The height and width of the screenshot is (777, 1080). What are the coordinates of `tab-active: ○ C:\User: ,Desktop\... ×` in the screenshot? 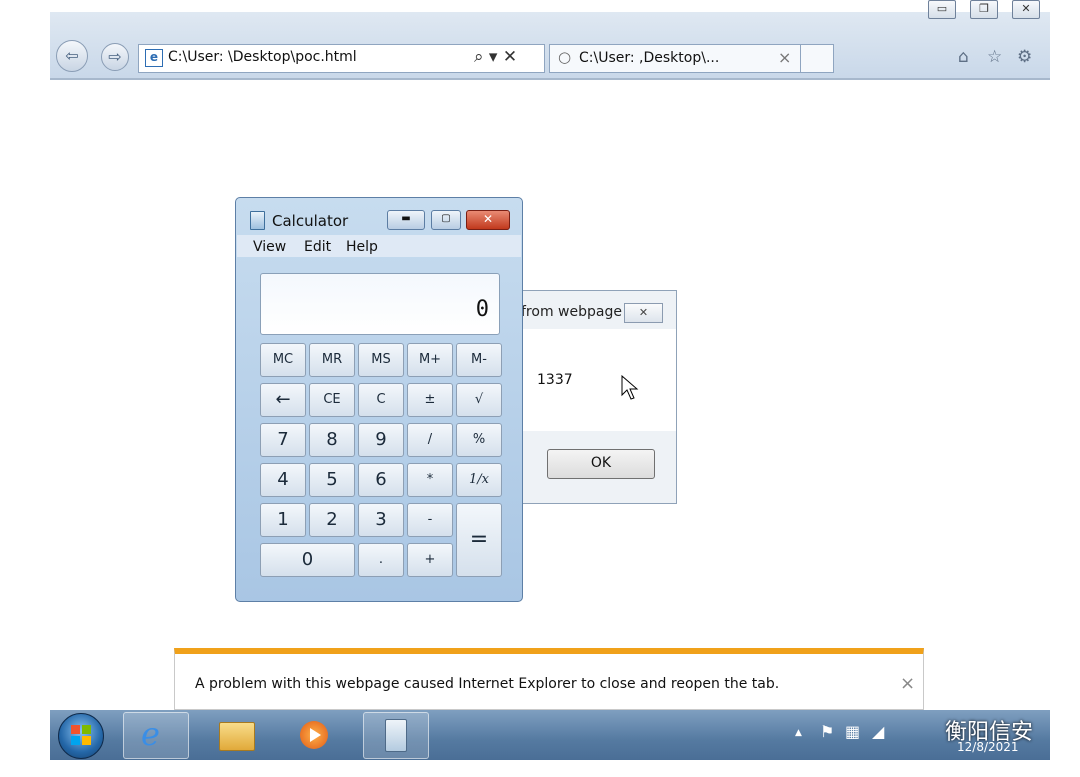 It's located at (675, 58).